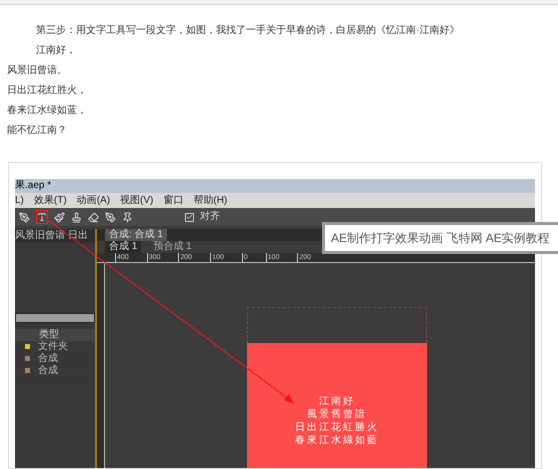  I want to click on window-title: 果.aep *, so click(33, 186).